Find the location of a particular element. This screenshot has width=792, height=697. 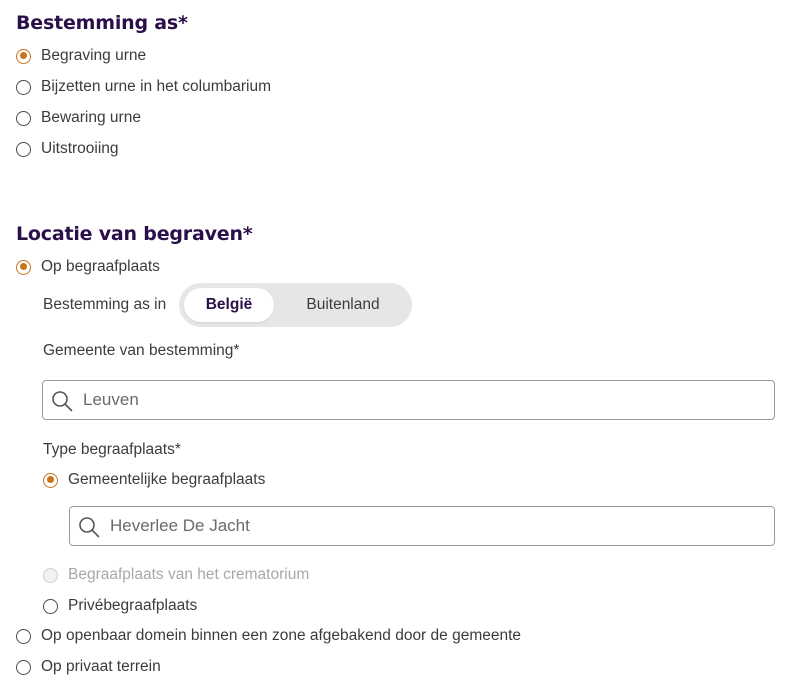

toggle-buitenland: Buitenland is located at coordinates (343, 305).